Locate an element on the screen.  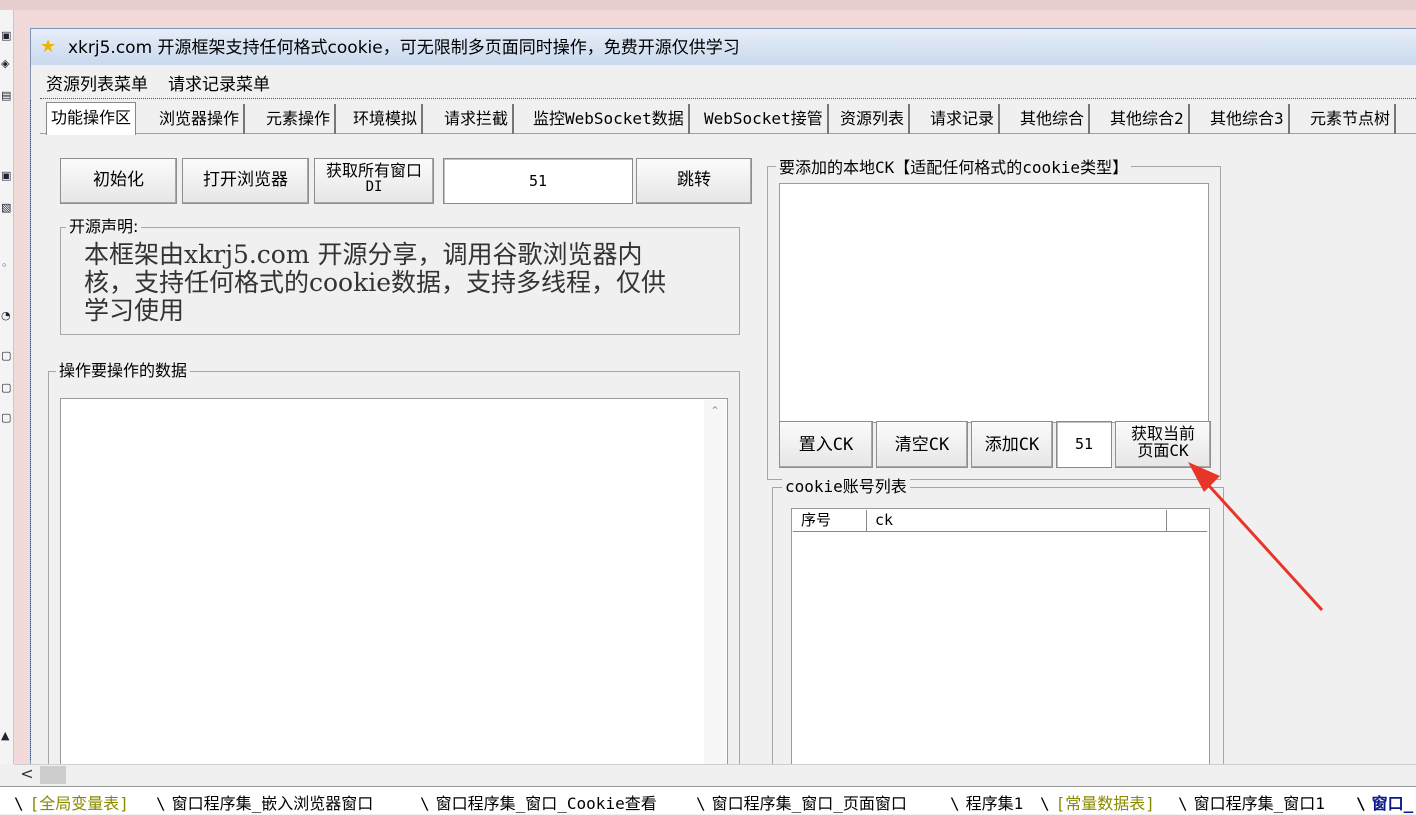
data-scrollbar: ⌃ is located at coordinates (715, 582).